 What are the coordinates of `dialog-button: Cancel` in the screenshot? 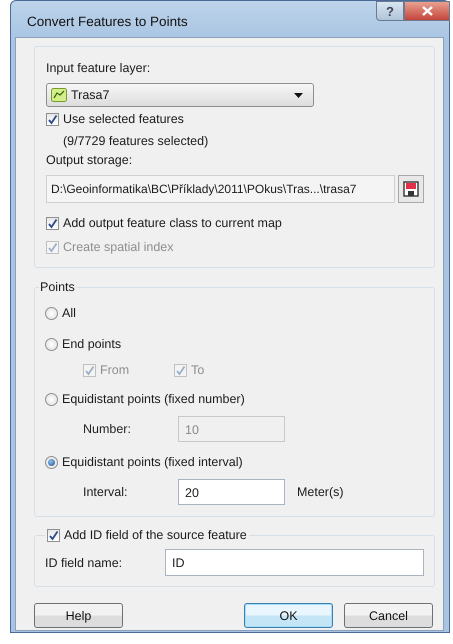 It's located at (388, 615).